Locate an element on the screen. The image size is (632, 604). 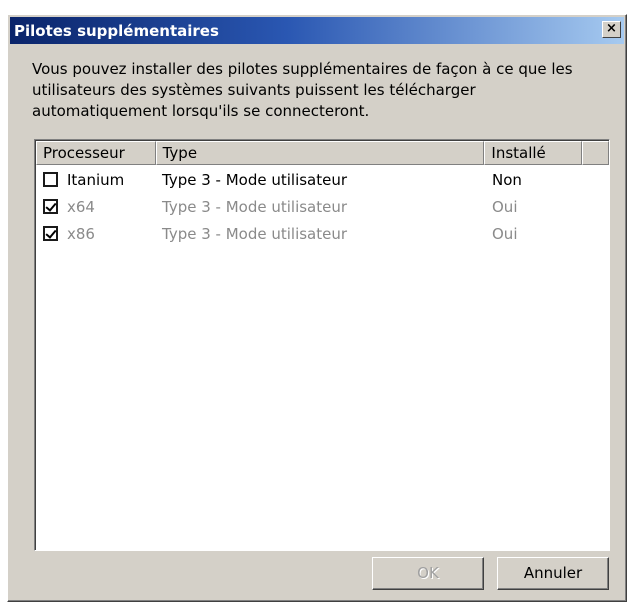
column-header-processor: Processeur is located at coordinates (96, 153).